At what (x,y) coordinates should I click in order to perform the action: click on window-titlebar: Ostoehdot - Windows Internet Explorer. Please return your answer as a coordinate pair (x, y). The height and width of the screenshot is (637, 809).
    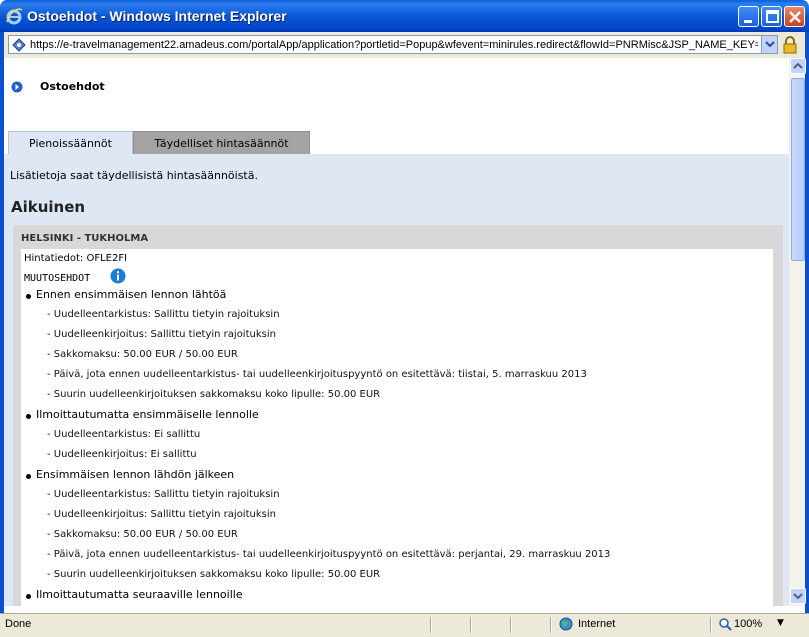
    Looking at the image, I should click on (404, 16).